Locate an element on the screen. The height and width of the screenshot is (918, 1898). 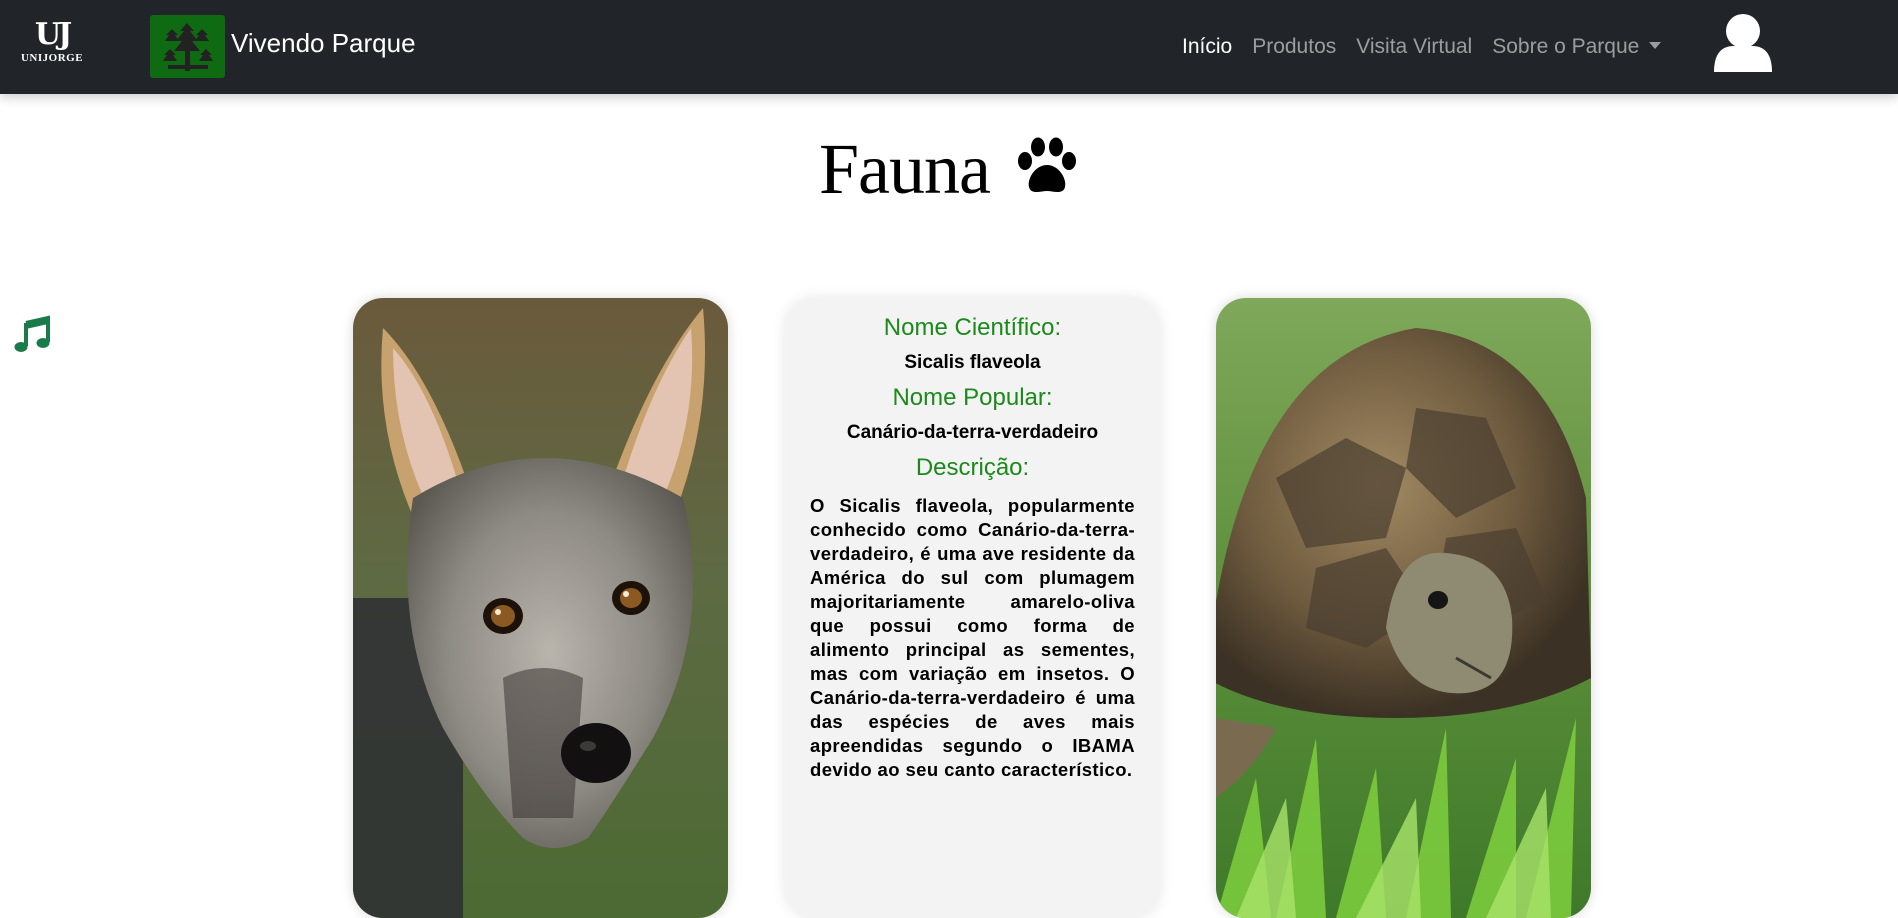
unijorge-logo: UJ UNIJORGE is located at coordinates (52, 44).